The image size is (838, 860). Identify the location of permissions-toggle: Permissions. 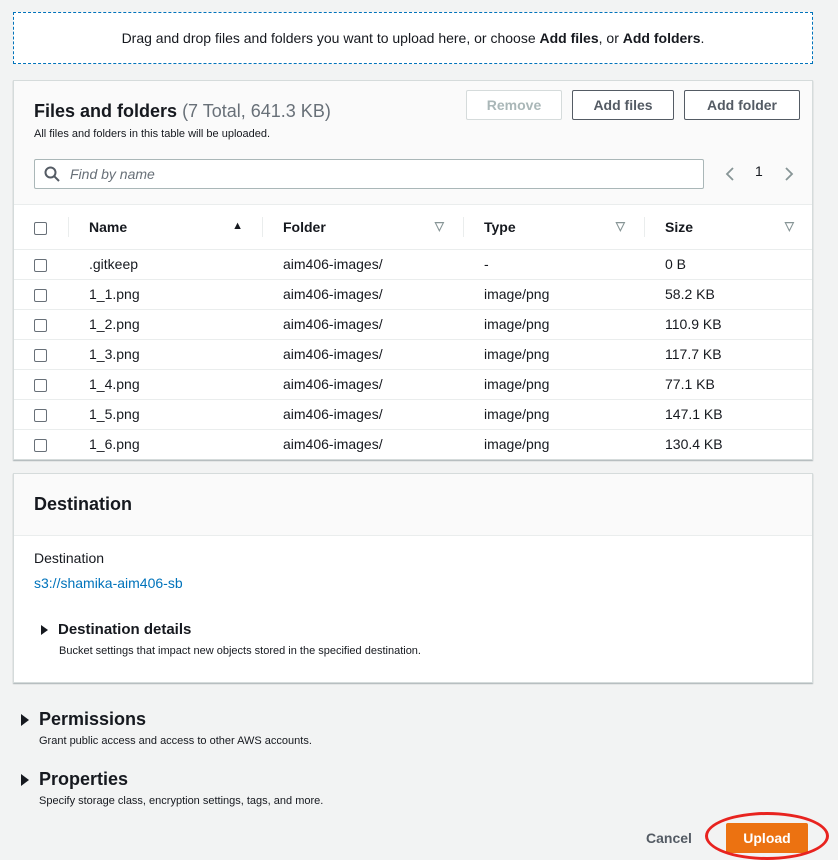
(83, 719).